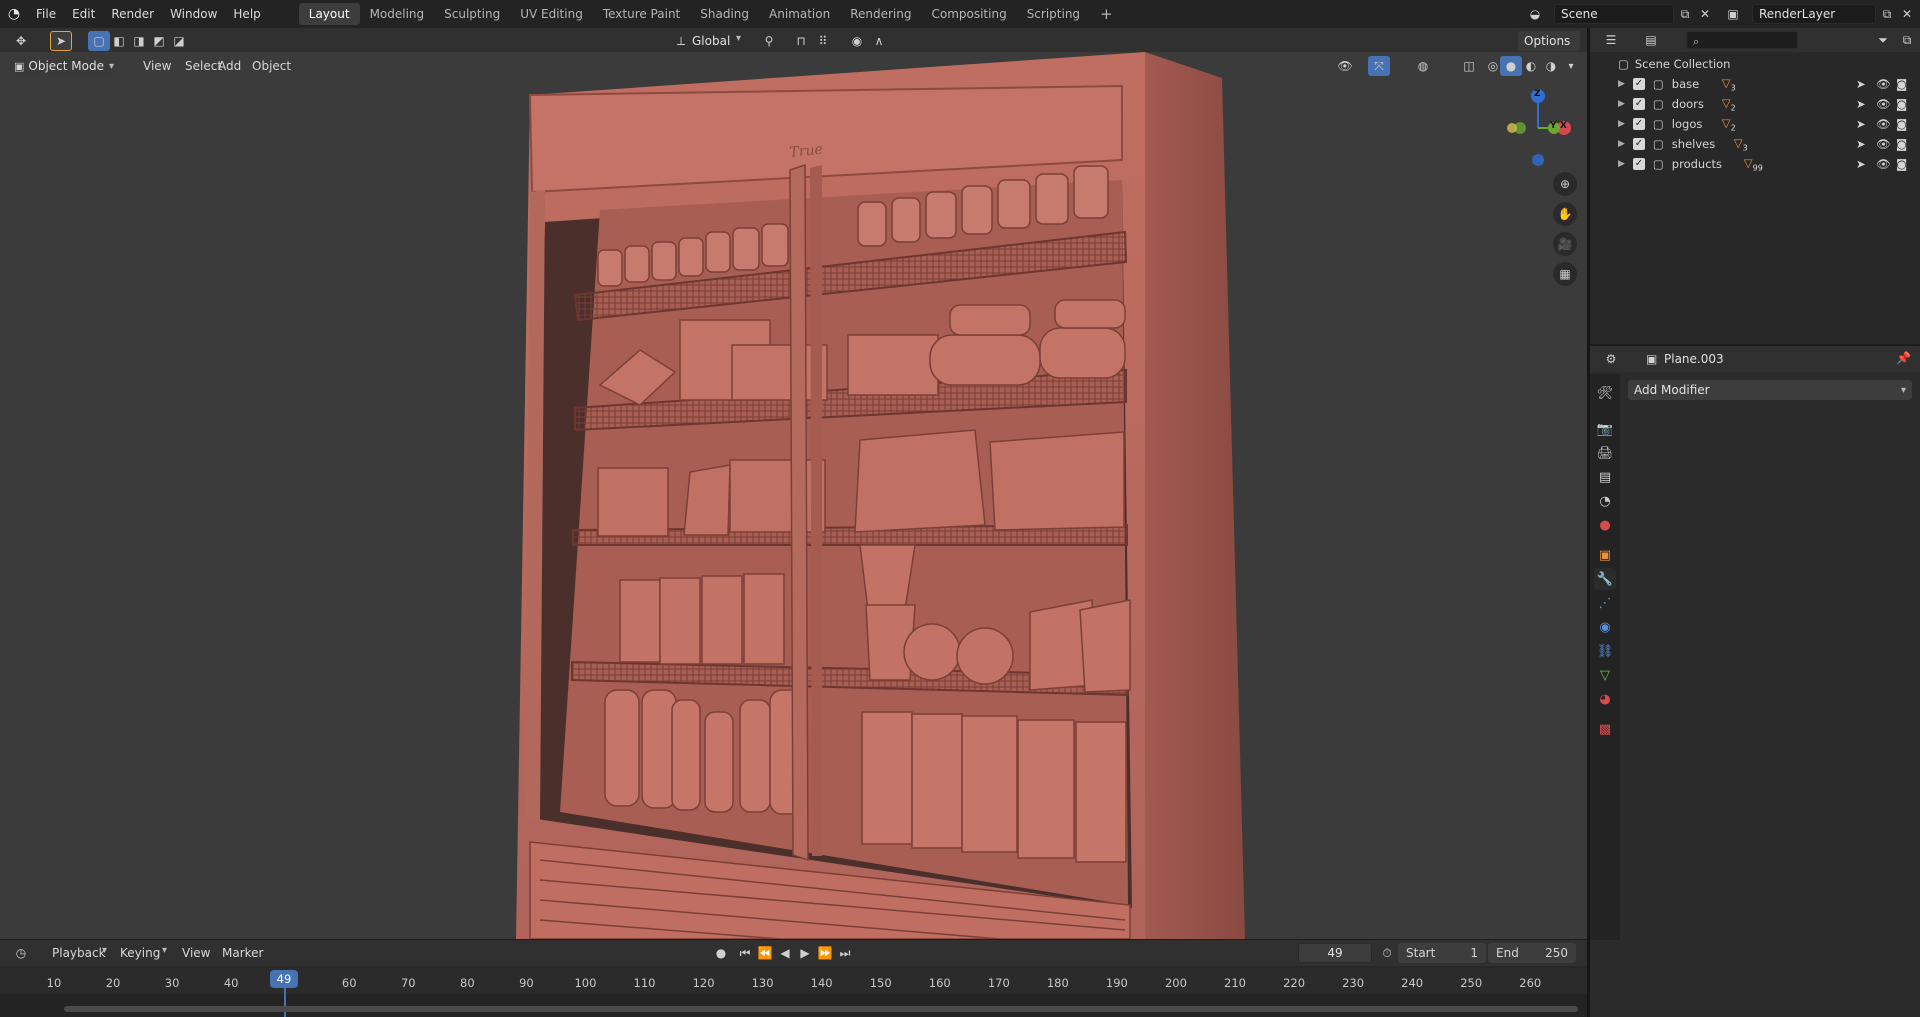 This screenshot has width=1920, height=1017. What do you see at coordinates (1887, 14) in the screenshot?
I see `new-render-layer-icon: ⧉` at bounding box center [1887, 14].